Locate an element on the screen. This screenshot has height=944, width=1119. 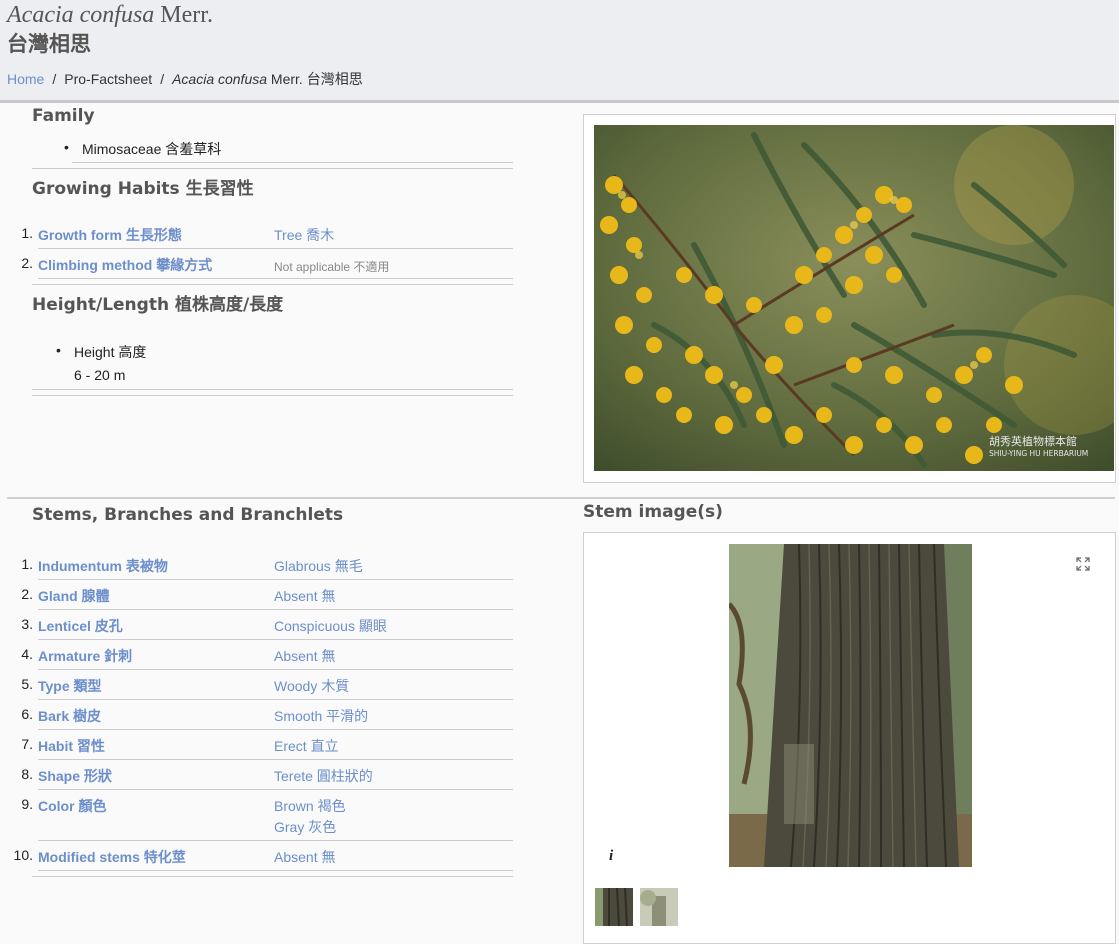
row-number: 6. is located at coordinates (27, 714).